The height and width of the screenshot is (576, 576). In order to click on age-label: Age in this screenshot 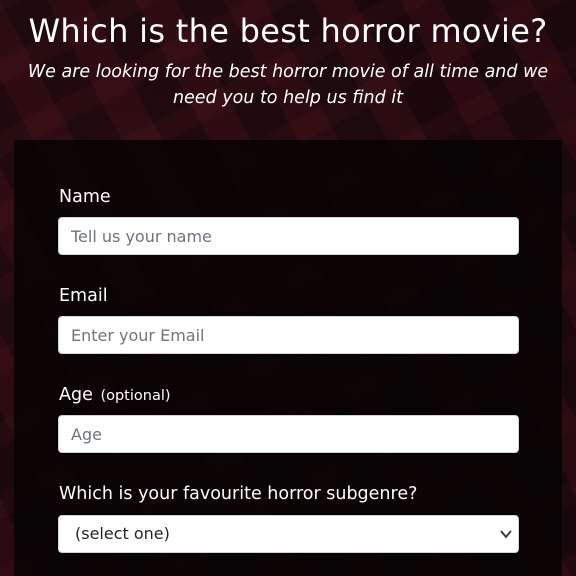, I will do `click(76, 395)`.